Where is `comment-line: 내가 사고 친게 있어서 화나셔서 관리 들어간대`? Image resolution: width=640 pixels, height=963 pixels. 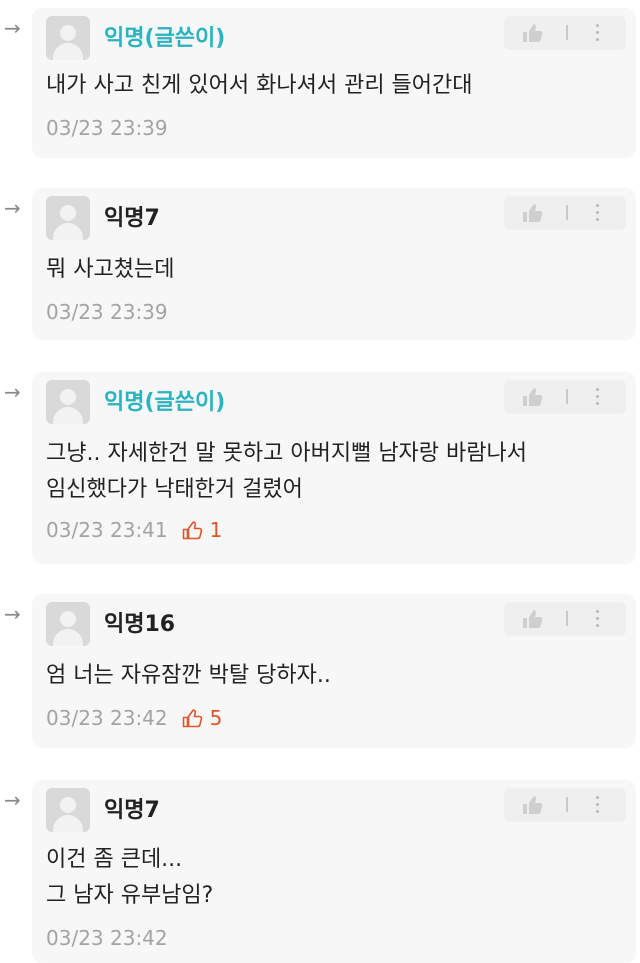
comment-line: 내가 사고 친게 있어서 화나셔서 관리 들어간대 is located at coordinates (259, 85).